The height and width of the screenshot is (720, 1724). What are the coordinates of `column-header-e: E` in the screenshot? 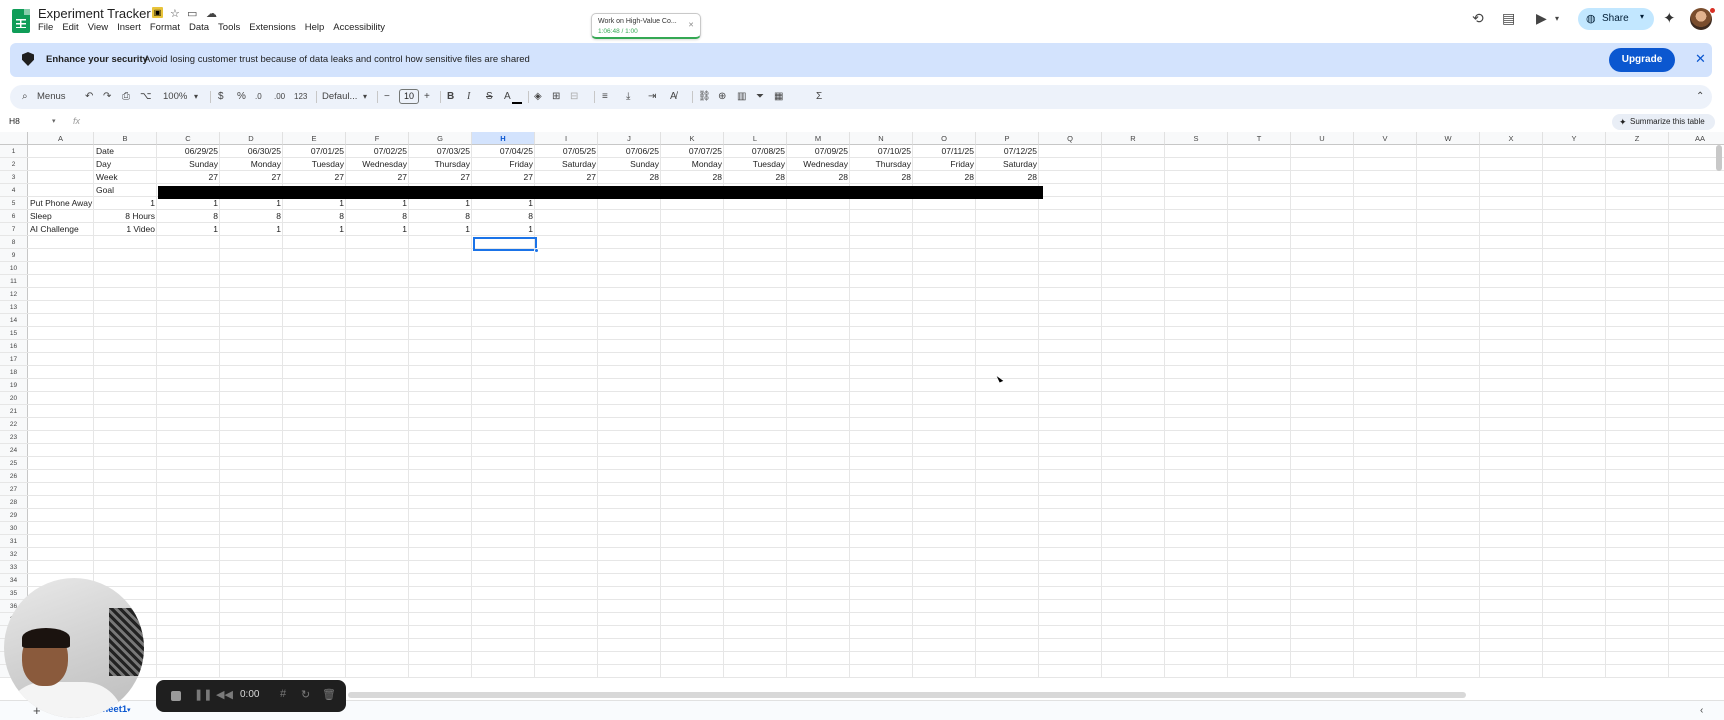 It's located at (314, 138).